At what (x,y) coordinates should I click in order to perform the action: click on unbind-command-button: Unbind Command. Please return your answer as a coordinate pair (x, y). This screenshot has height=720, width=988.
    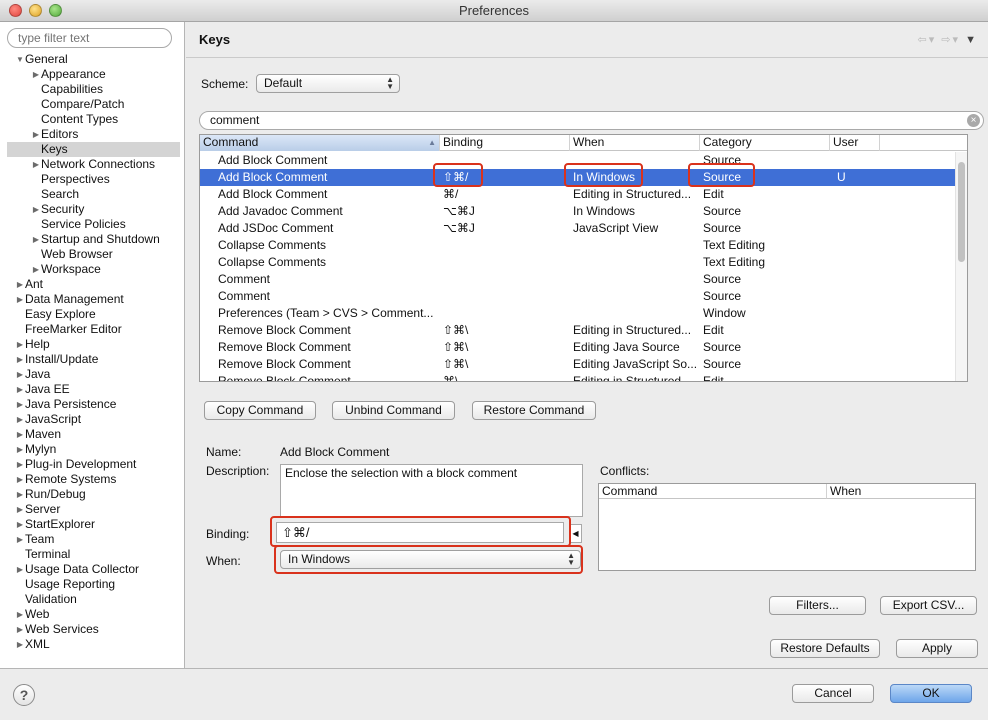
    Looking at the image, I should click on (393, 410).